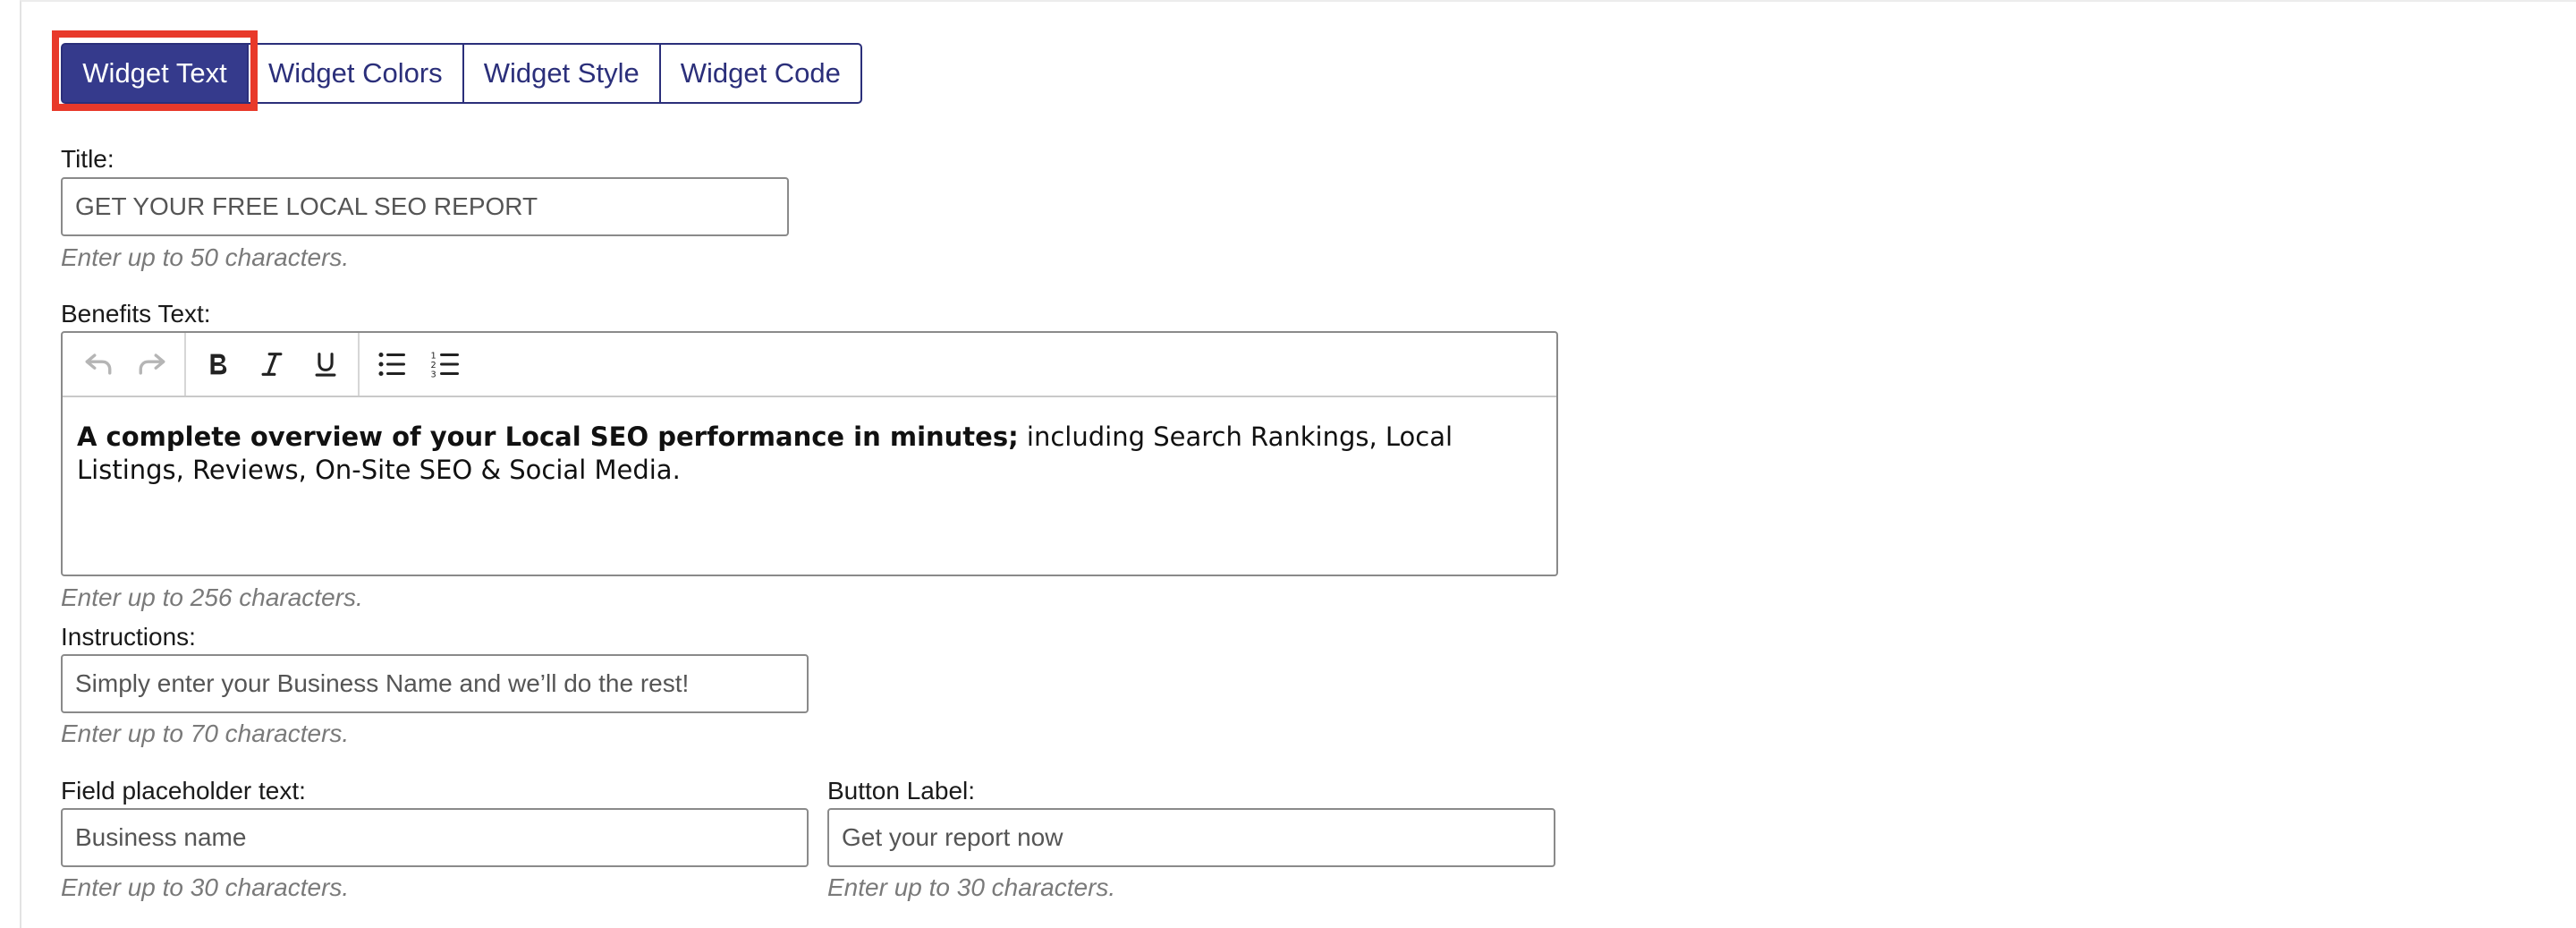 This screenshot has width=2576, height=928. Describe the element at coordinates (205, 257) in the screenshot. I see `title-hint: Enter up to 50 characters.` at that location.